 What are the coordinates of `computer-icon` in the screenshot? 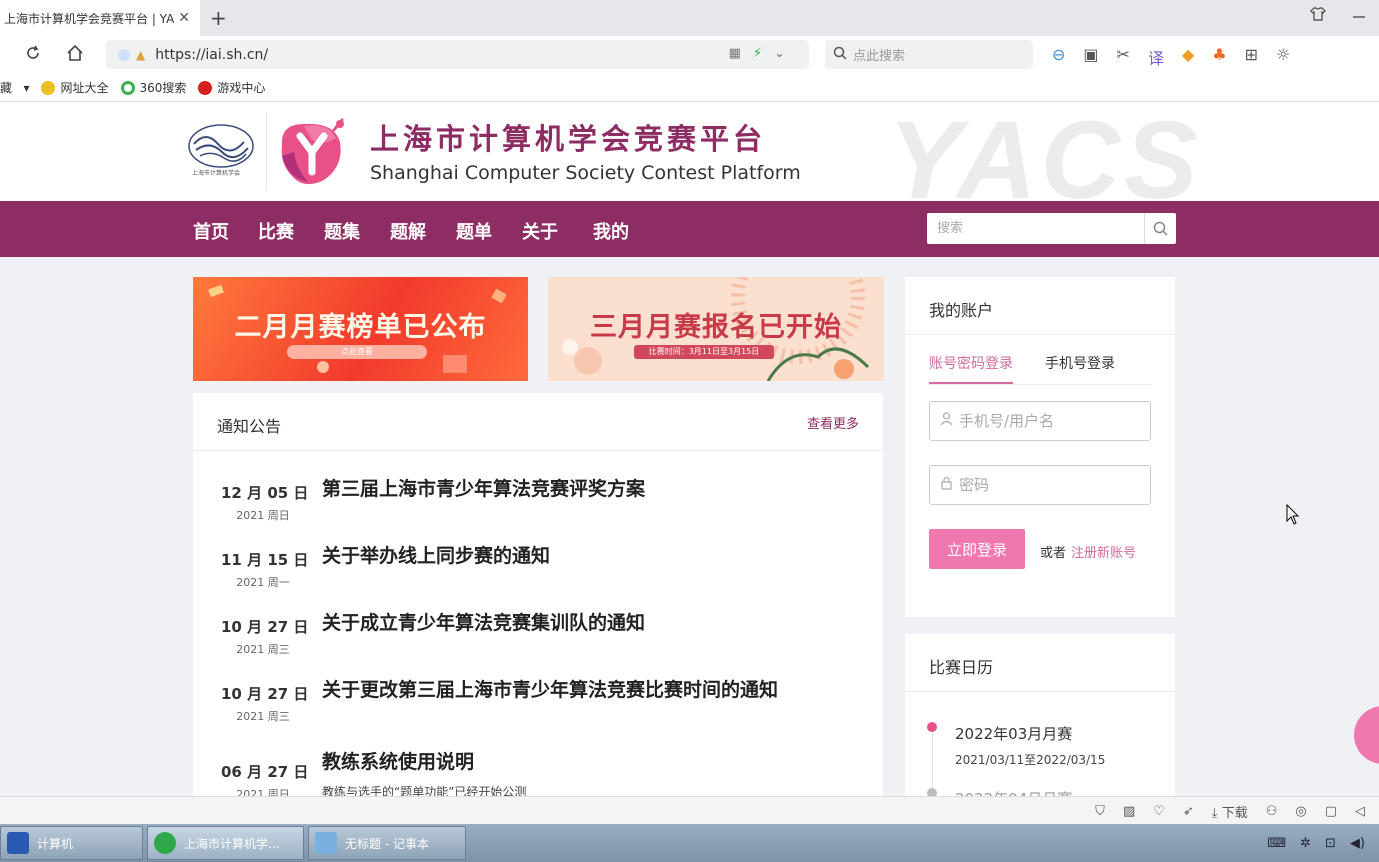 It's located at (18, 843).